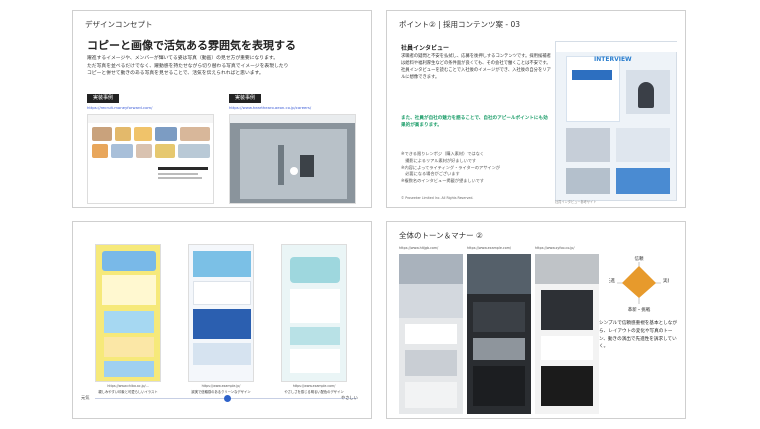 This screenshot has height=429, width=760. Describe the element at coordinates (576, 202) in the screenshot. I see `mockup-caption: 社員インタビュー参考サイト` at that location.